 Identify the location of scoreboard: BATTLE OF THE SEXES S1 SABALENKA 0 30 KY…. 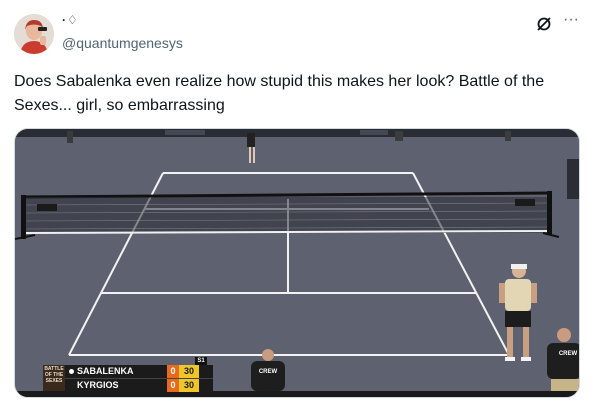
(128, 374).